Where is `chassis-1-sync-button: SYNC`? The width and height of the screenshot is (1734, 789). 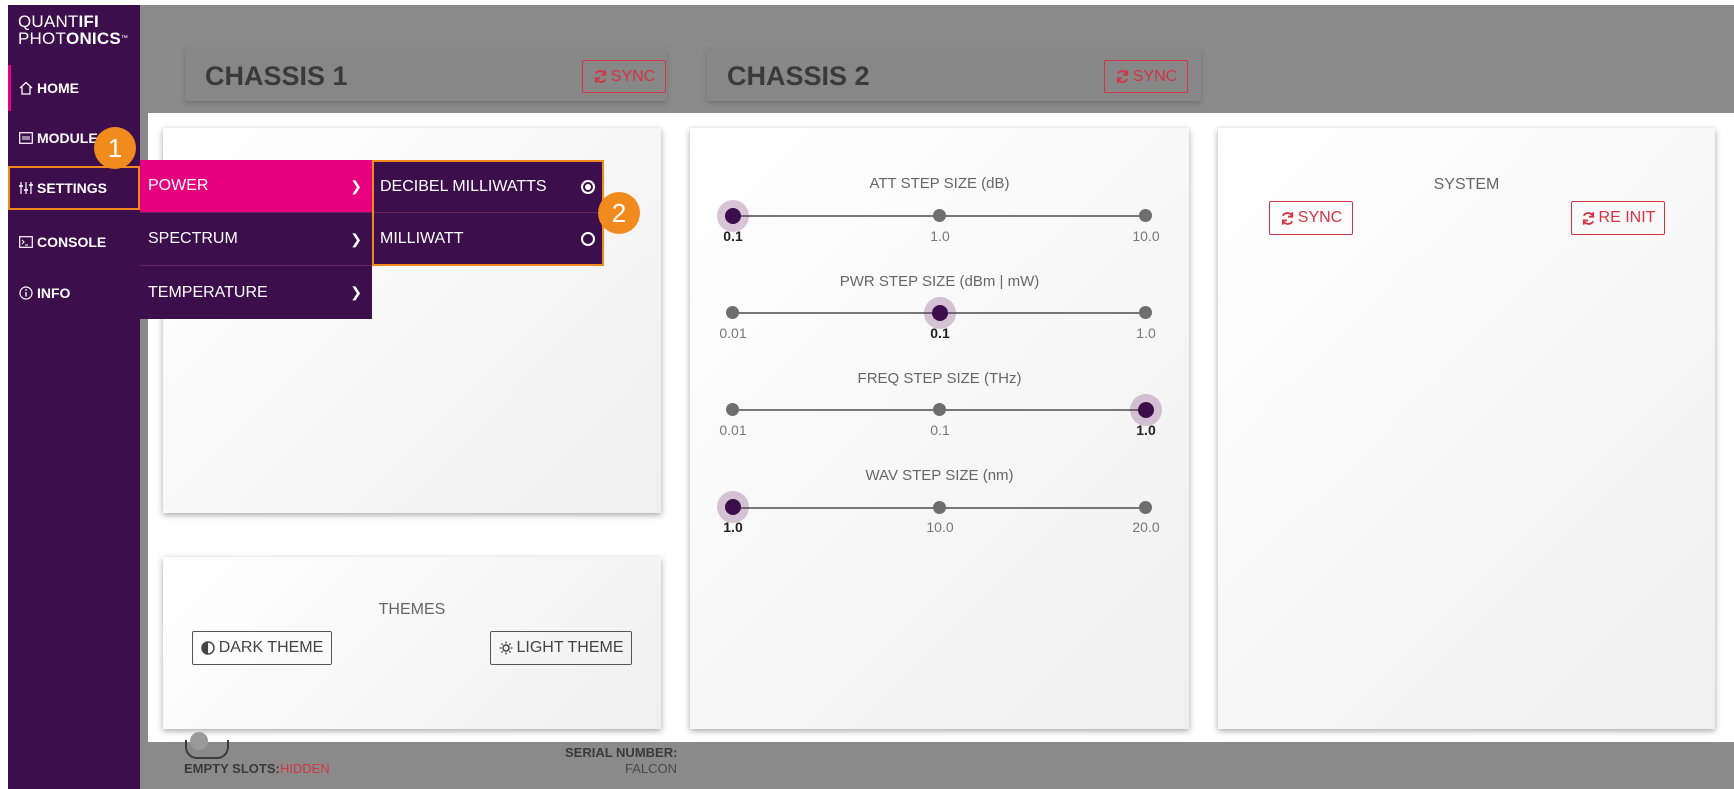
chassis-1-sync-button: SYNC is located at coordinates (624, 76).